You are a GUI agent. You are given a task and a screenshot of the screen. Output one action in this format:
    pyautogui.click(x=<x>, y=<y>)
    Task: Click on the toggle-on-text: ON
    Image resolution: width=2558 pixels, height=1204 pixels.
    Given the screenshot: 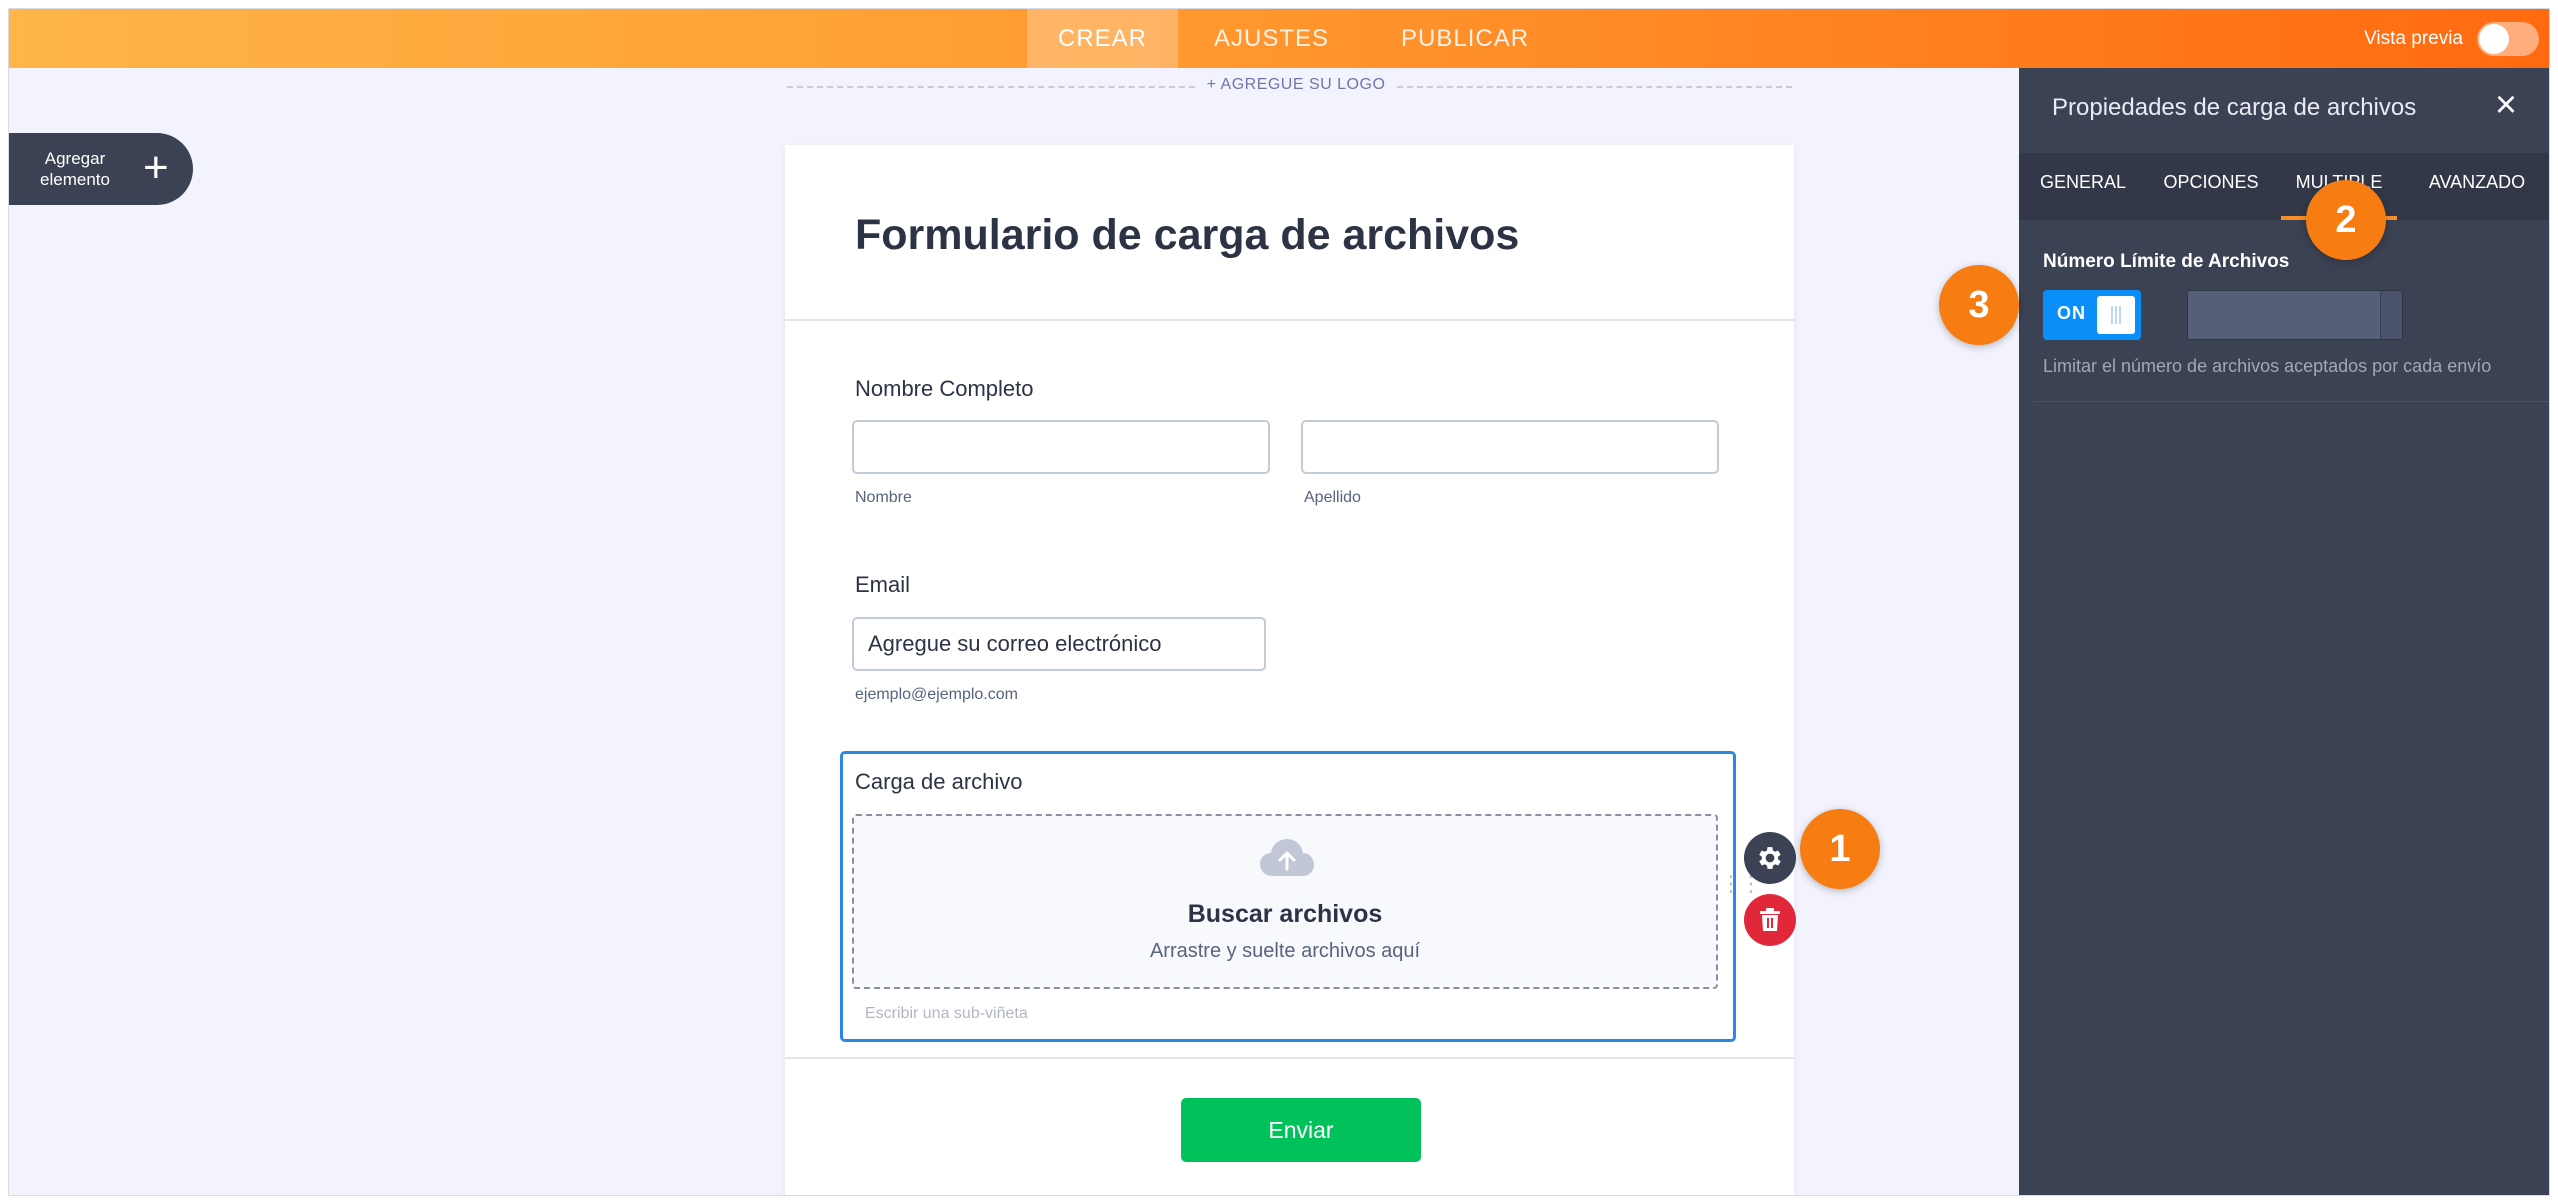 What is the action you would take?
    pyautogui.click(x=2071, y=313)
    